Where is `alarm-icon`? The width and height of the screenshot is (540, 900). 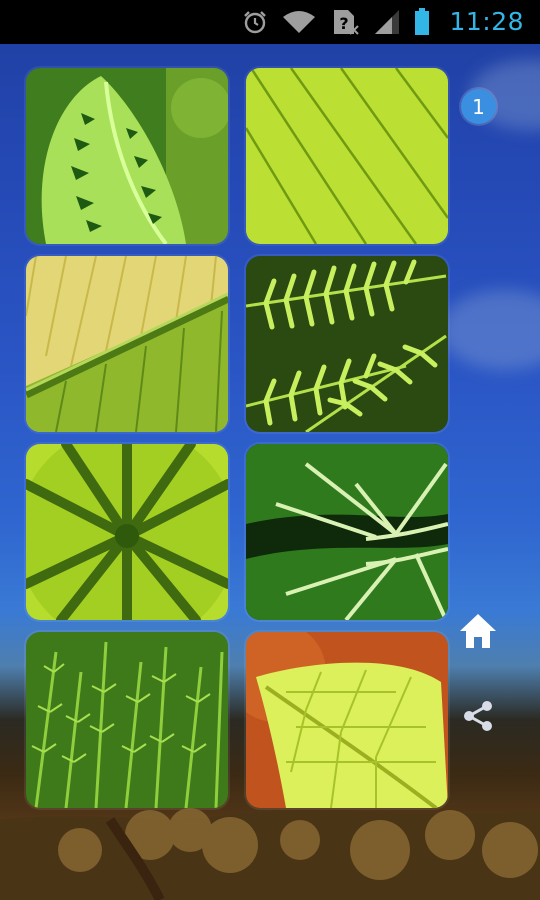
alarm-icon is located at coordinates (255, 22).